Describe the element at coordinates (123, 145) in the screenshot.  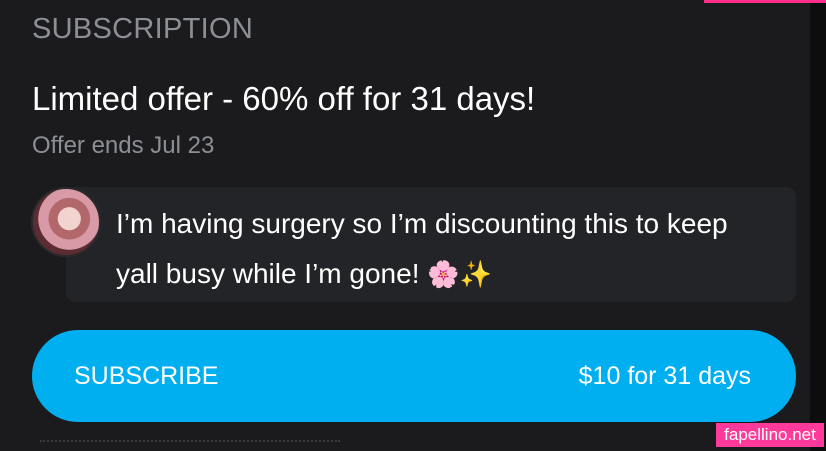
I see `offer-ends-text: Offer ends Jul 23` at that location.